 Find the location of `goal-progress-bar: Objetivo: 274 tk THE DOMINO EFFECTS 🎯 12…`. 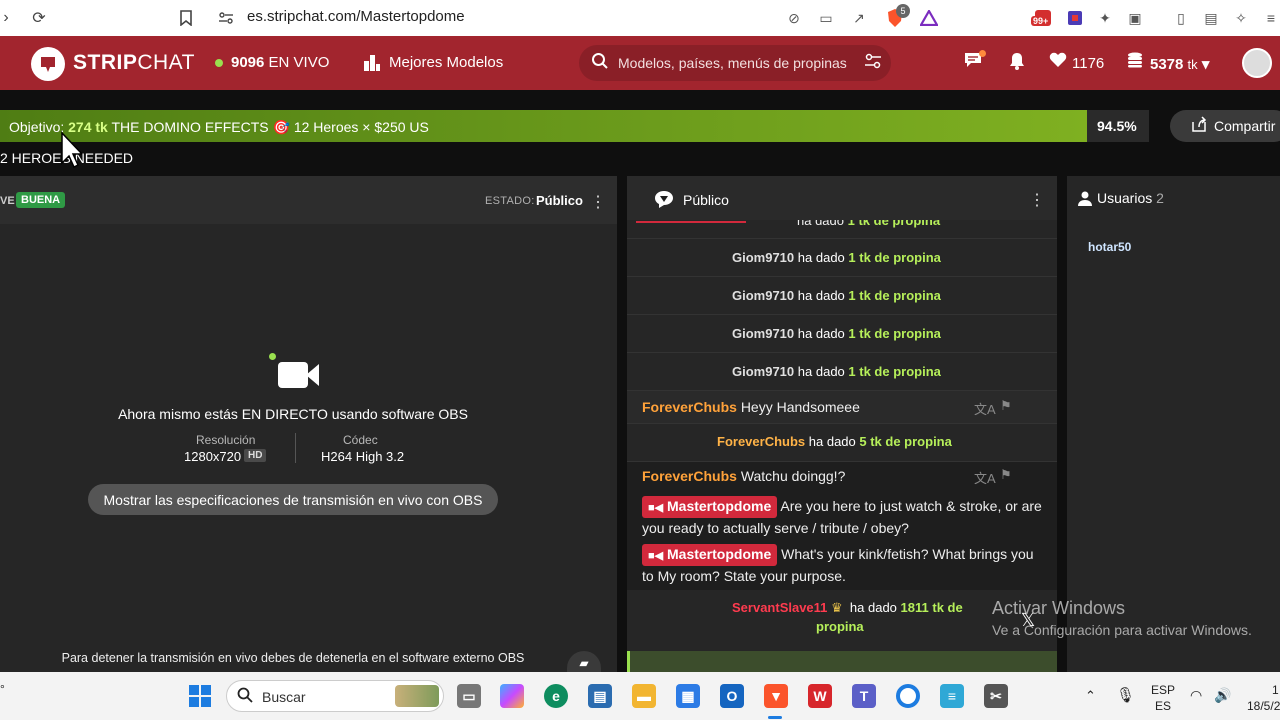

goal-progress-bar: Objetivo: 274 tk THE DOMINO EFFECTS 🎯 12… is located at coordinates (543, 126).